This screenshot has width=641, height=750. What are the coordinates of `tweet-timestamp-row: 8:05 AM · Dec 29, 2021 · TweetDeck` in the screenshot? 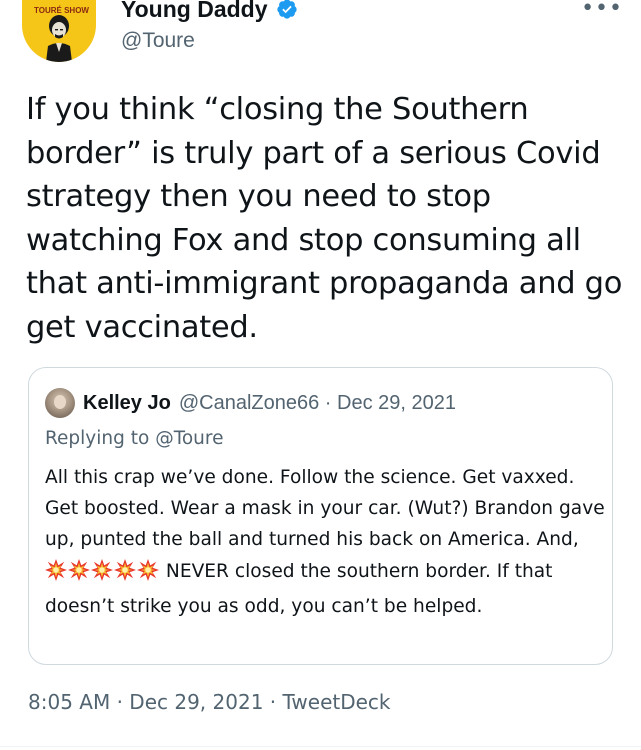 It's located at (209, 702).